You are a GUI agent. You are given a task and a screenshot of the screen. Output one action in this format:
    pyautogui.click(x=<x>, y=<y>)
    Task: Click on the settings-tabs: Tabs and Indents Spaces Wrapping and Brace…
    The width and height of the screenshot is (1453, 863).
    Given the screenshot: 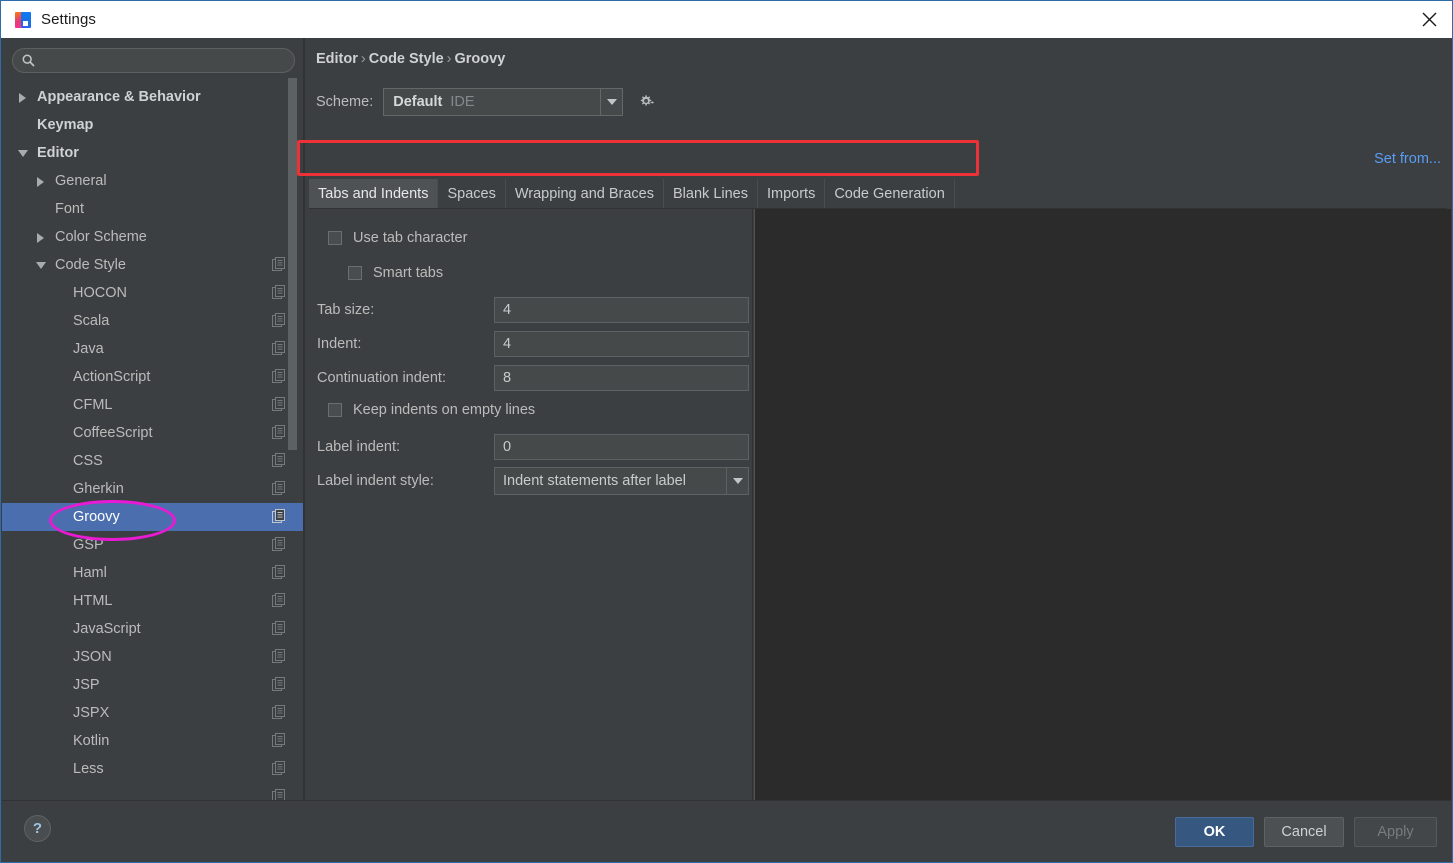 What is the action you would take?
    pyautogui.click(x=878, y=194)
    